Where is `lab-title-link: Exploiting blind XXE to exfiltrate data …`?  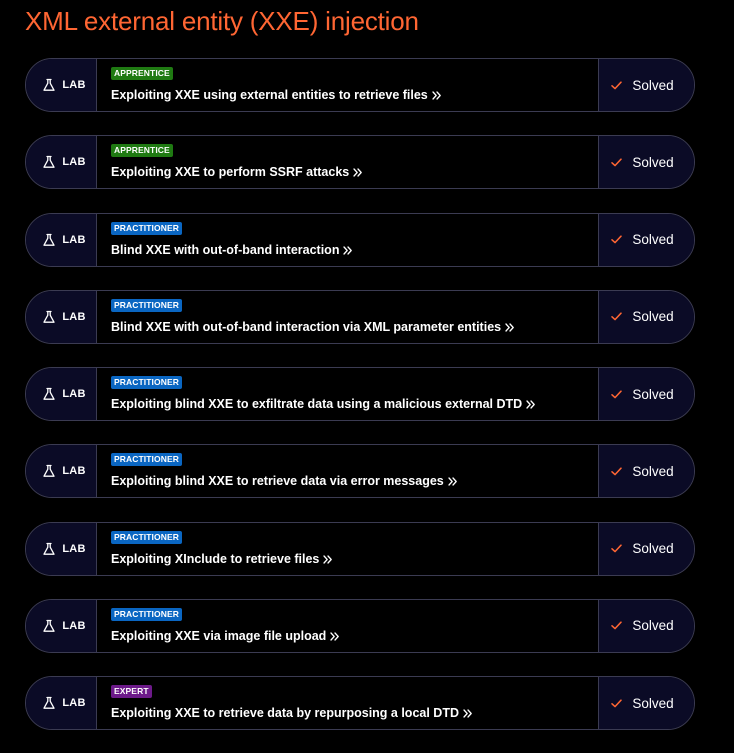
lab-title-link: Exploiting blind XXE to exfiltrate data … is located at coordinates (354, 404).